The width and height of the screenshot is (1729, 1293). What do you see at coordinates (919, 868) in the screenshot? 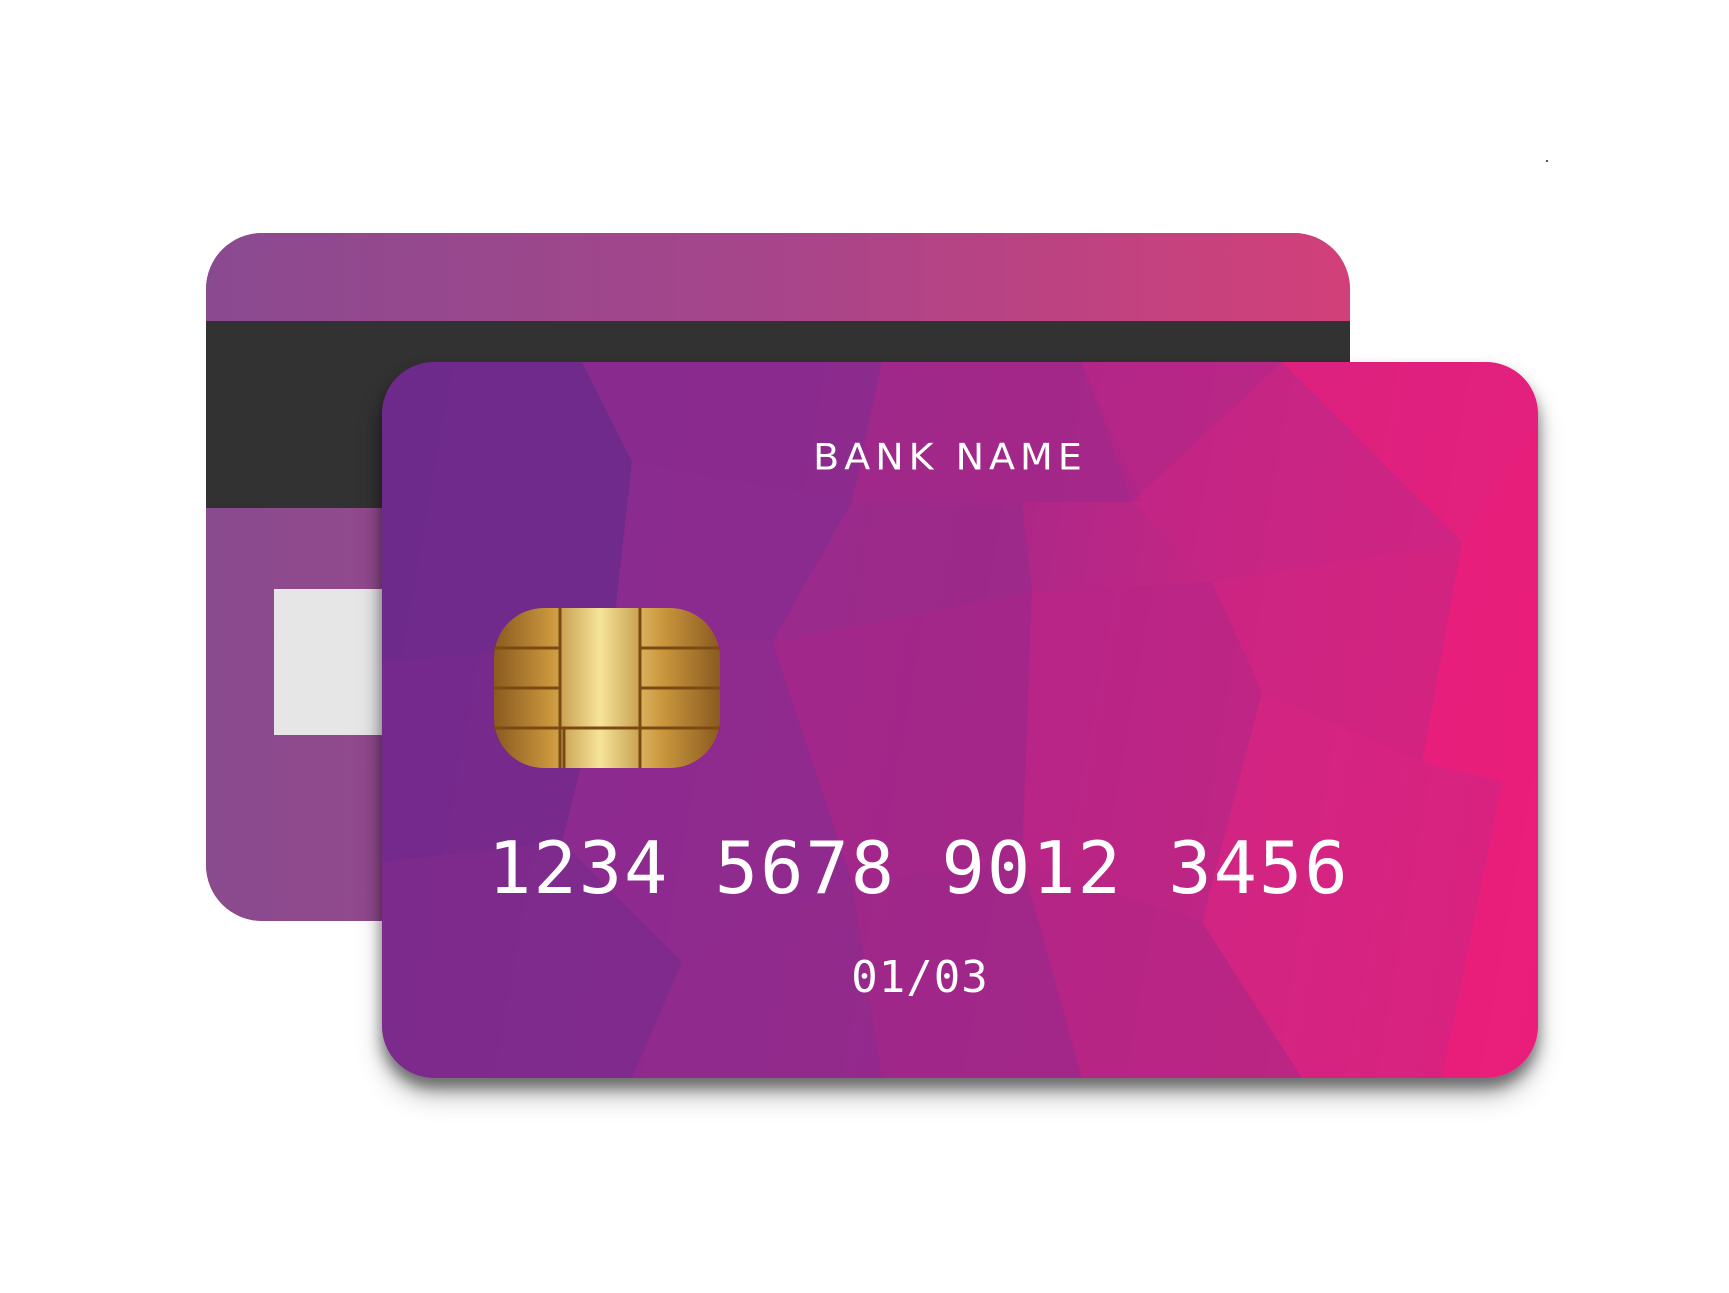
I see `card-number: 1234 5678 9012 3456` at bounding box center [919, 868].